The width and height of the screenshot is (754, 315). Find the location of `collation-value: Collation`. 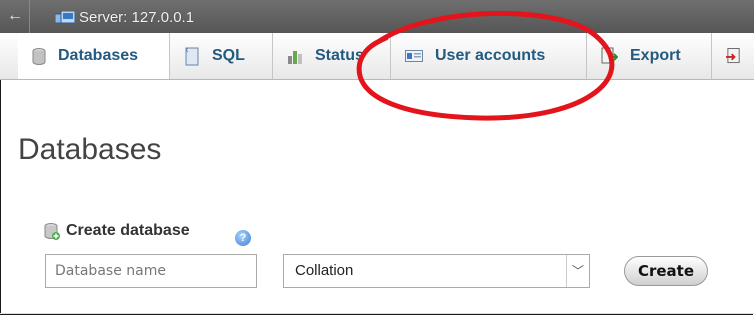

collation-value: Collation is located at coordinates (324, 270).